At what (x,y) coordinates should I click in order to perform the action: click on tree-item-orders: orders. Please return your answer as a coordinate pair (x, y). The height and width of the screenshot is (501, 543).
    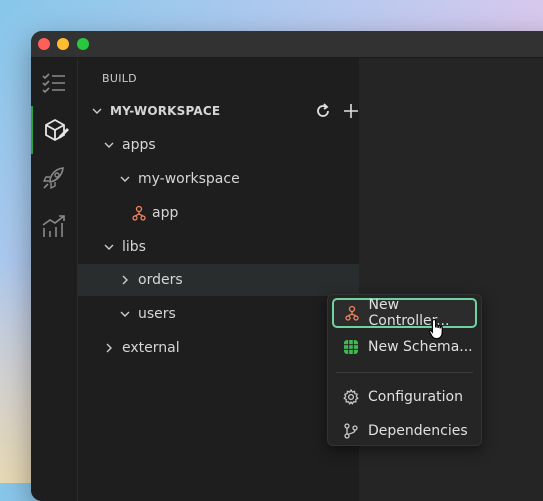
    Looking at the image, I should click on (238, 280).